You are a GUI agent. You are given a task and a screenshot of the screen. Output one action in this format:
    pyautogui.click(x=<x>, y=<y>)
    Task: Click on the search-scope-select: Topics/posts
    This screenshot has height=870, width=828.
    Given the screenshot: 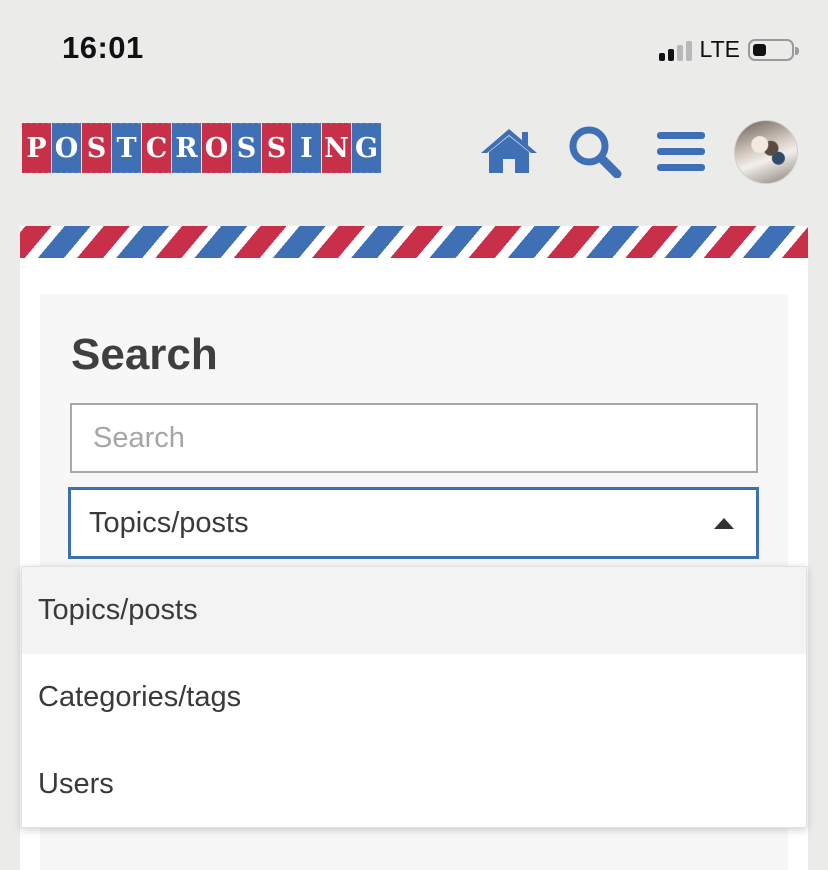 What is the action you would take?
    pyautogui.click(x=413, y=523)
    